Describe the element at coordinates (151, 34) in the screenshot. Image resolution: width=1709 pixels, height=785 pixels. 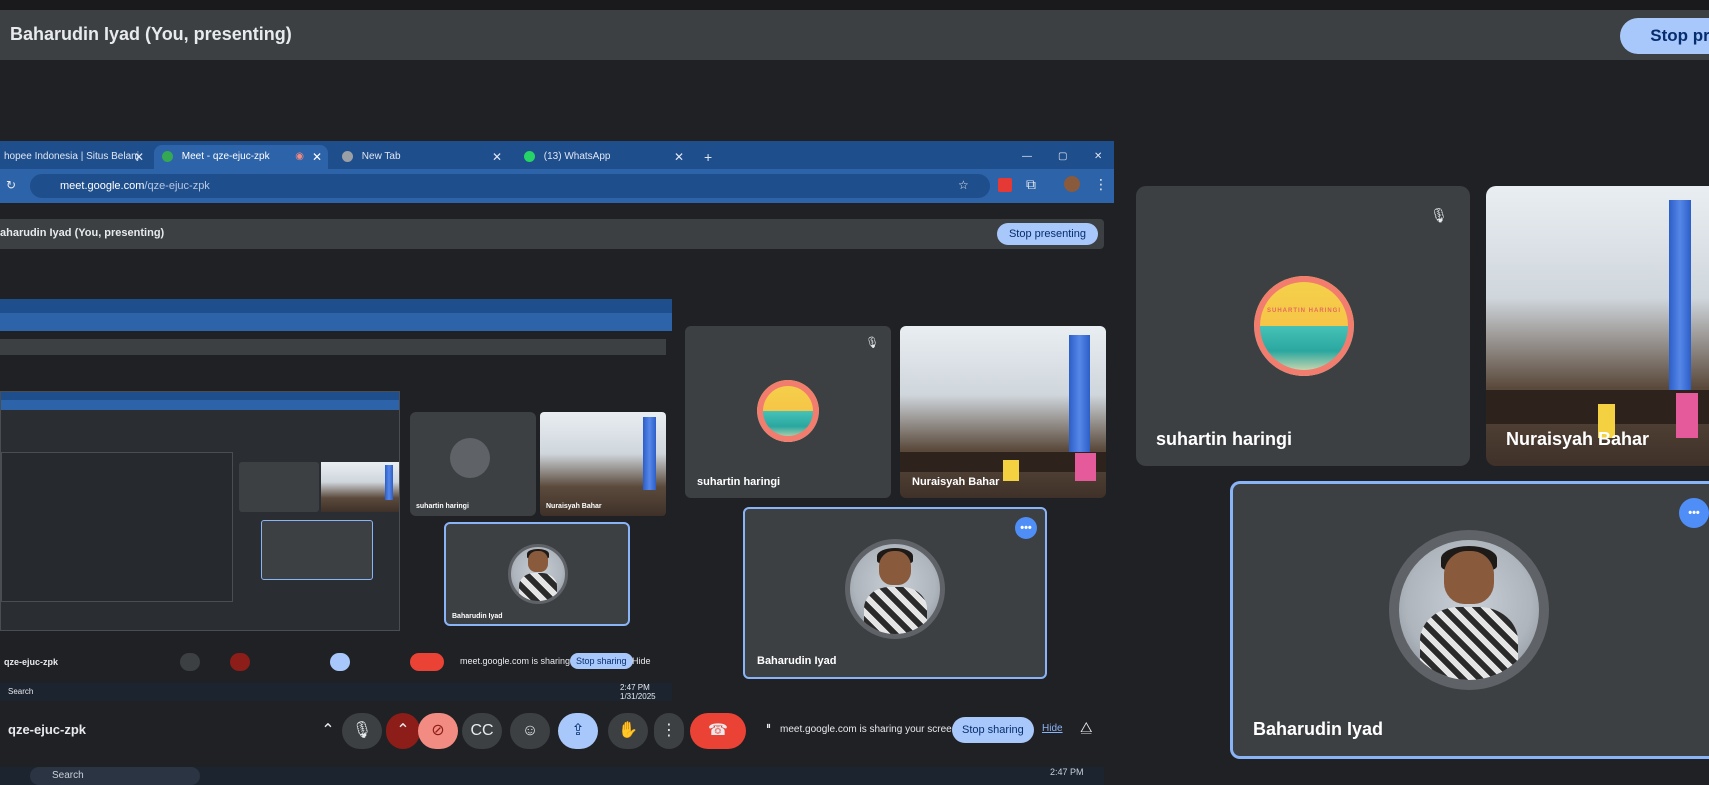
I see `presenting-title: Baharudin Iyad (You, presenting)` at that location.